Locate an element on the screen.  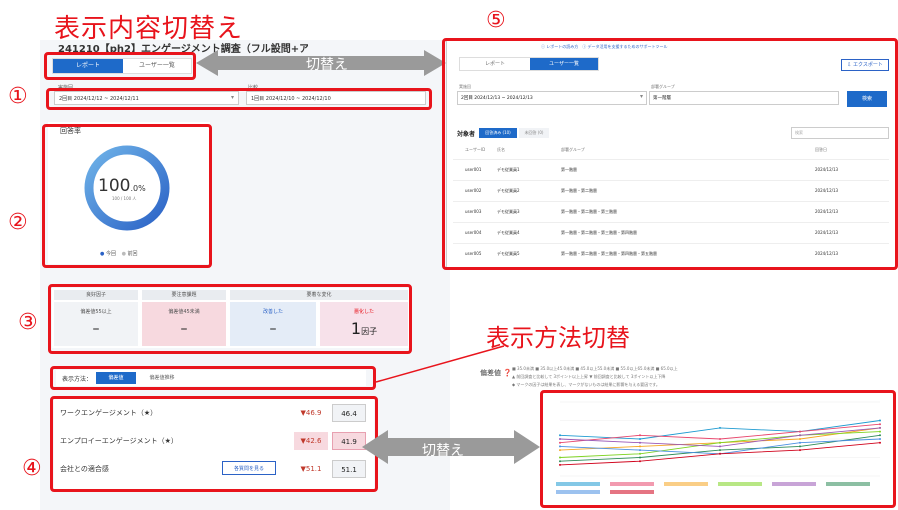
deviation-label: 偏差値 ❓ is located at coordinates (496, 373).